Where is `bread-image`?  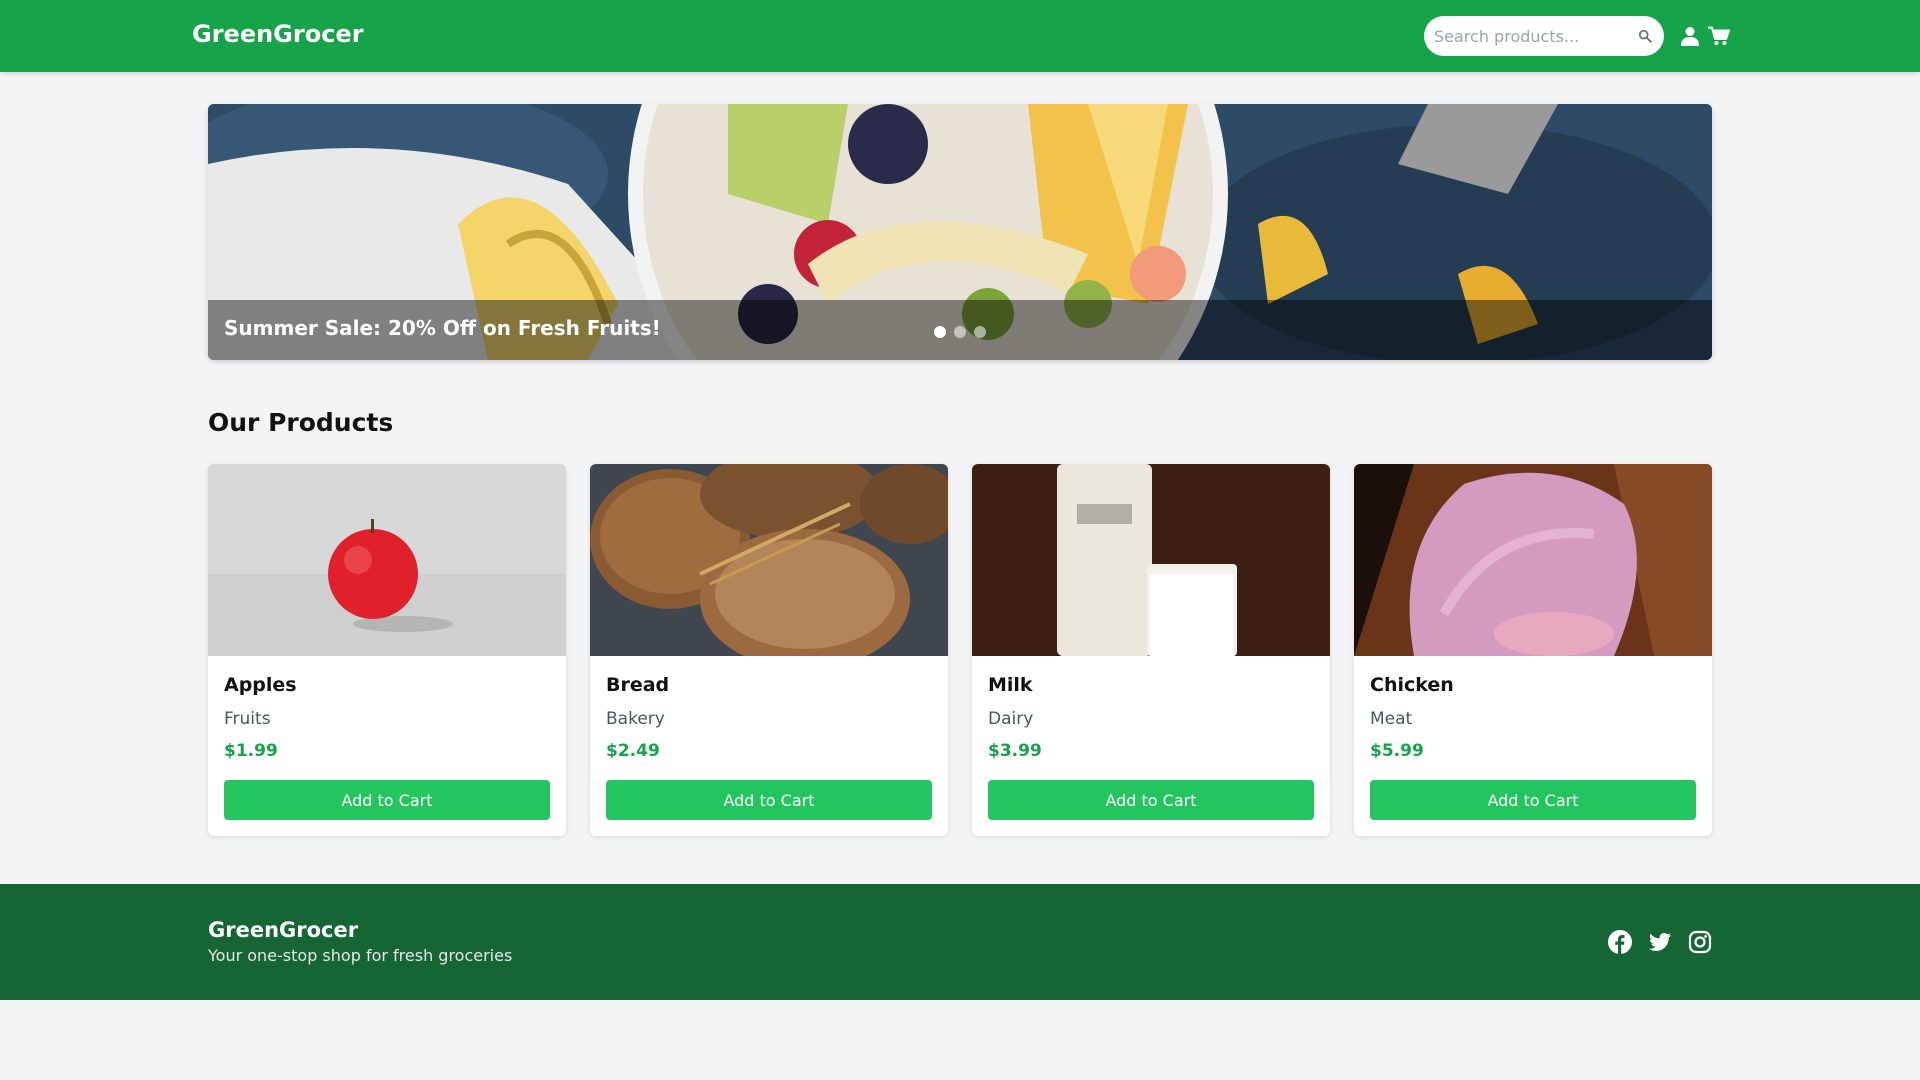
bread-image is located at coordinates (769, 560).